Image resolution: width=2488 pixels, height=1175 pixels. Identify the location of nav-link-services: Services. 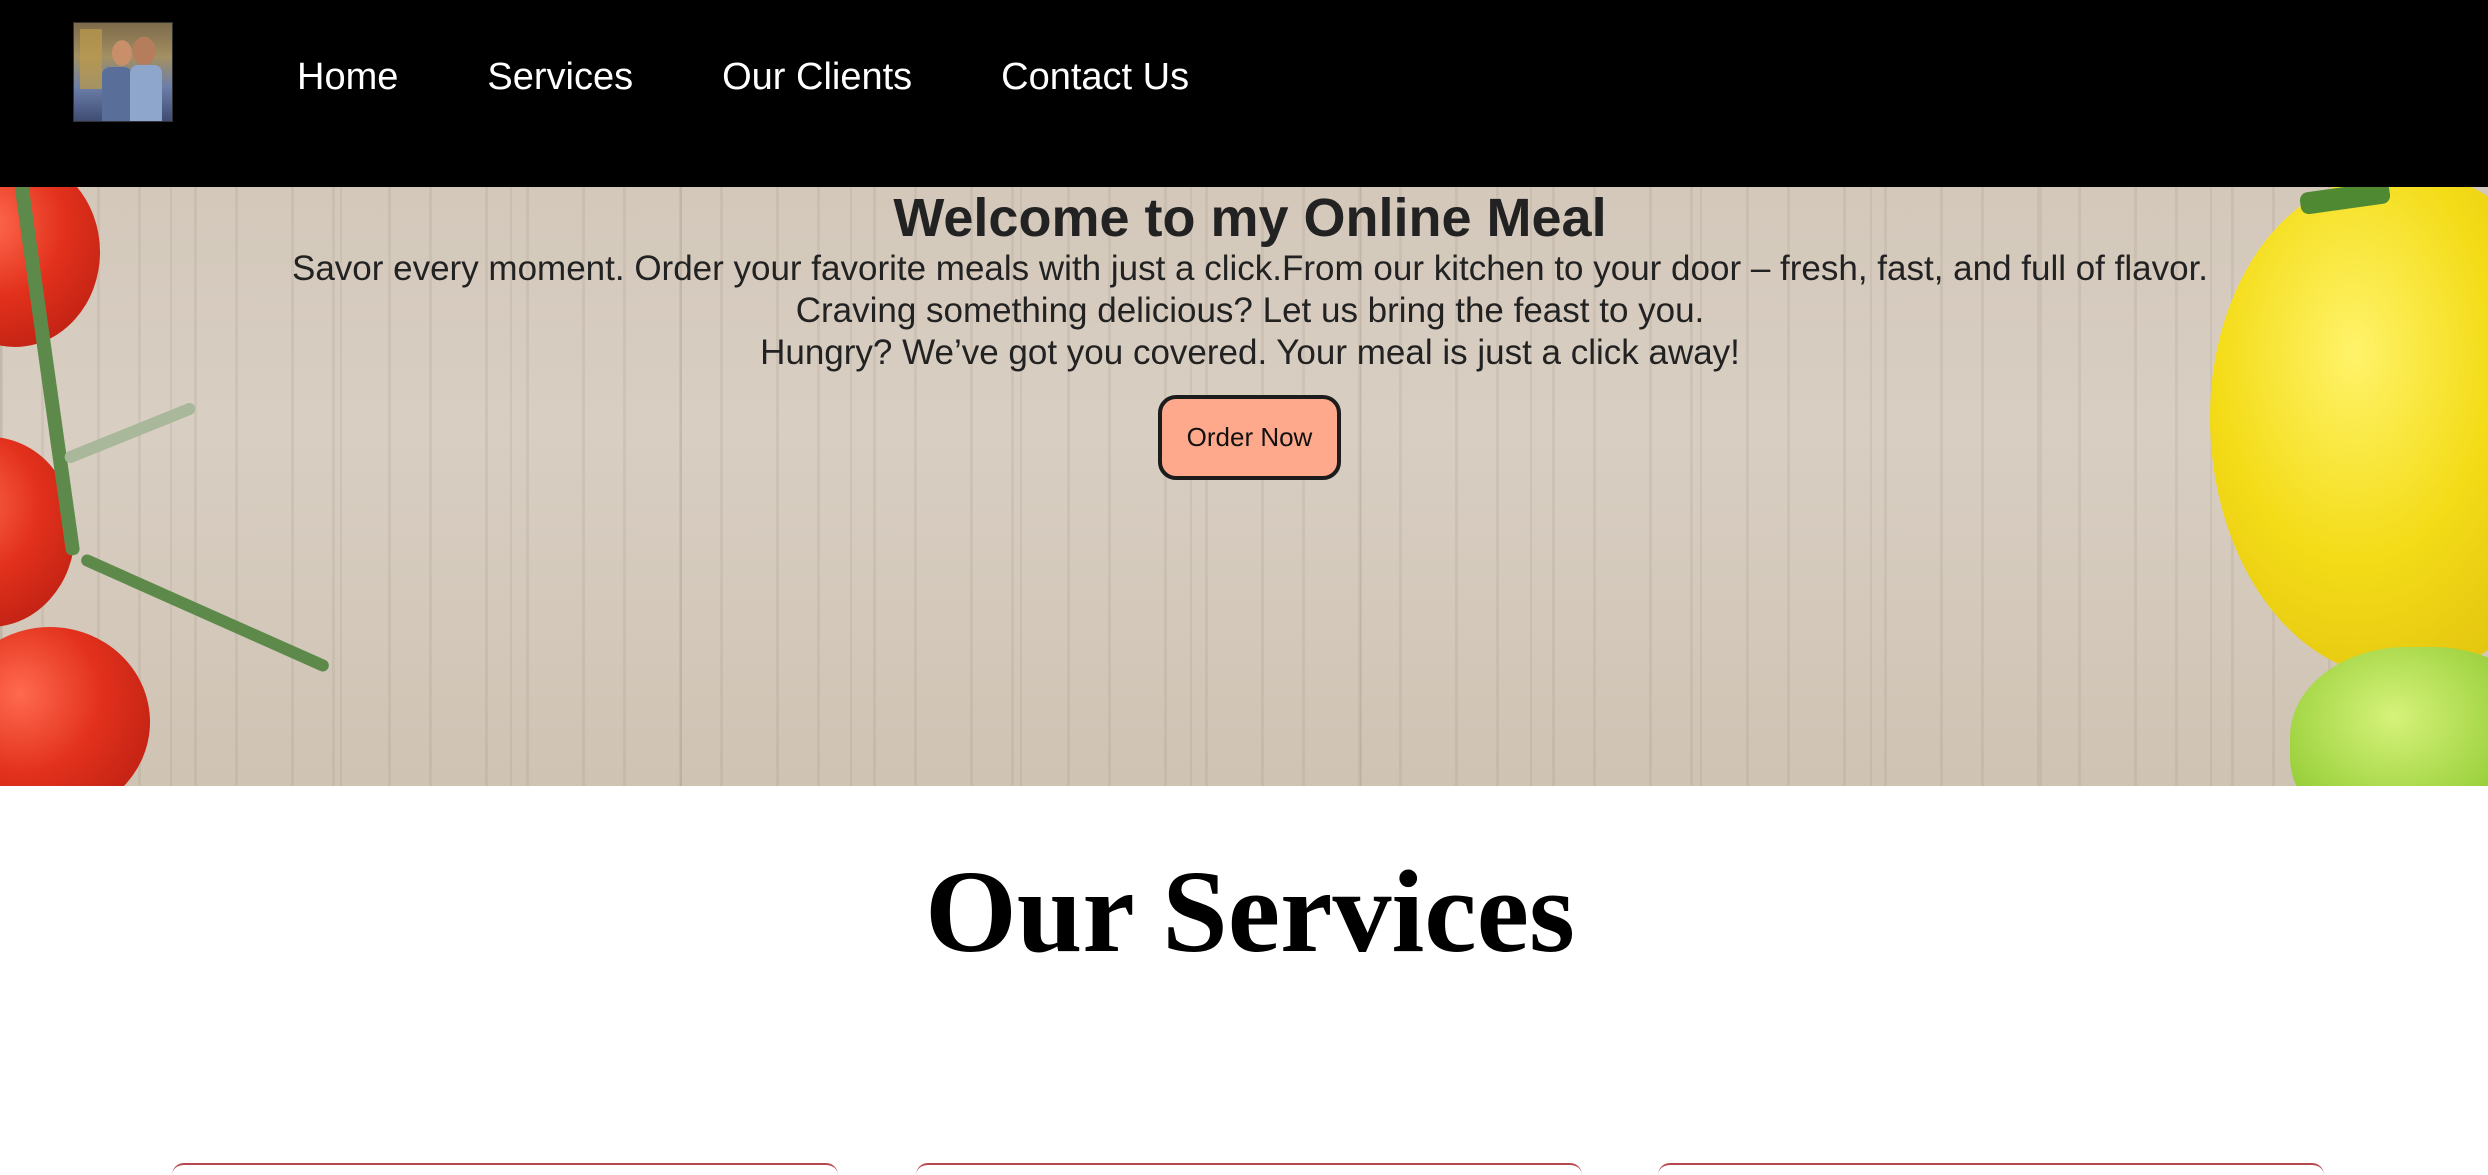
(560, 77).